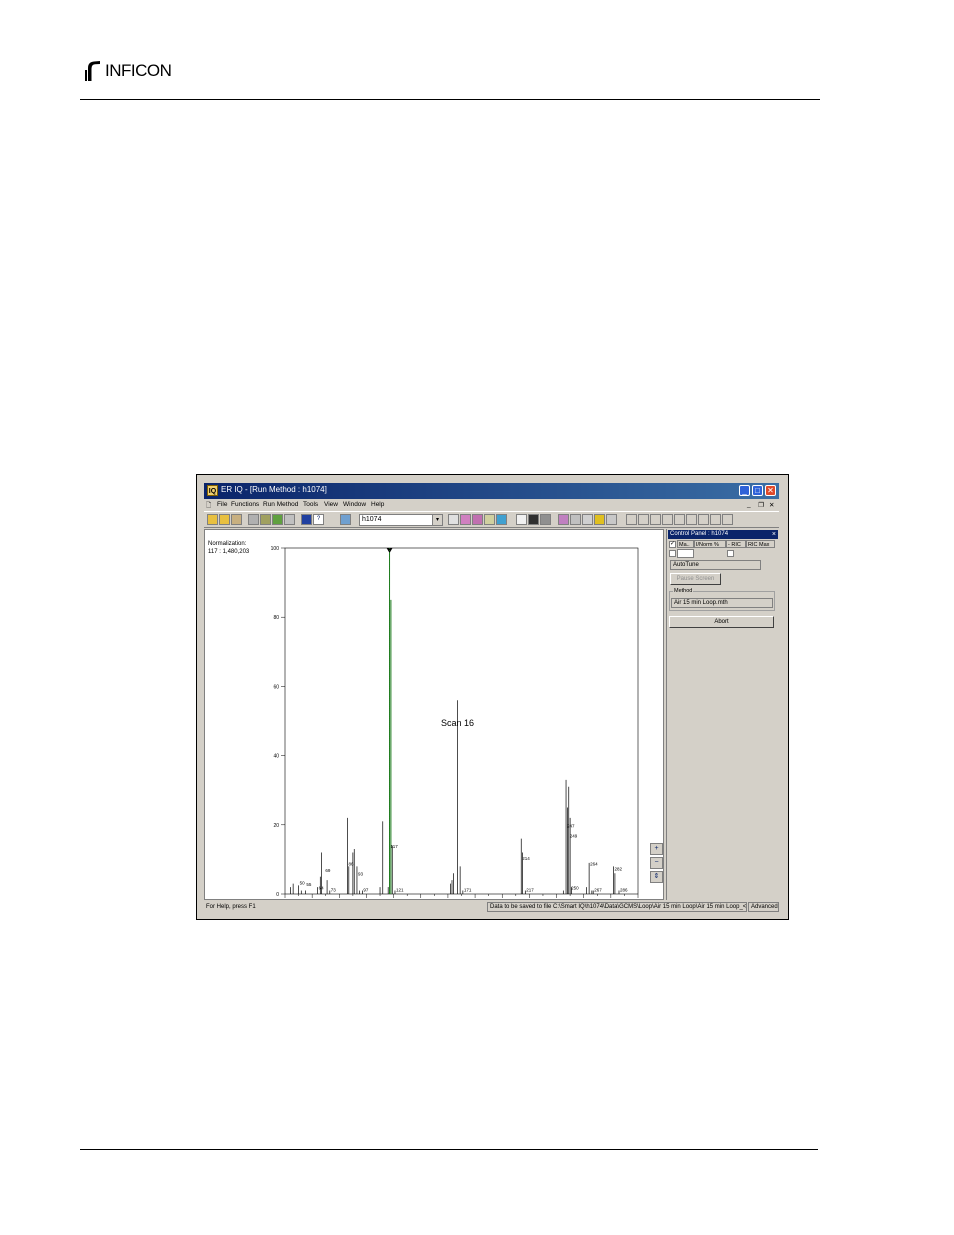 Image resolution: width=954 pixels, height=1235 pixels. I want to click on menu-file: File, so click(222, 504).